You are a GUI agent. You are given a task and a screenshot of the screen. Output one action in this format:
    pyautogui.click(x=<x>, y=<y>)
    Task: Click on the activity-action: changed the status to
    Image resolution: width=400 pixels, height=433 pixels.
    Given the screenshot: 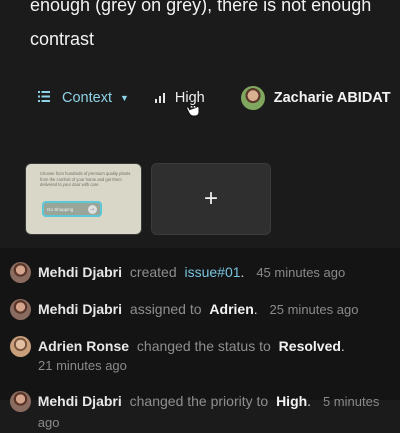 What is the action you would take?
    pyautogui.click(x=203, y=346)
    